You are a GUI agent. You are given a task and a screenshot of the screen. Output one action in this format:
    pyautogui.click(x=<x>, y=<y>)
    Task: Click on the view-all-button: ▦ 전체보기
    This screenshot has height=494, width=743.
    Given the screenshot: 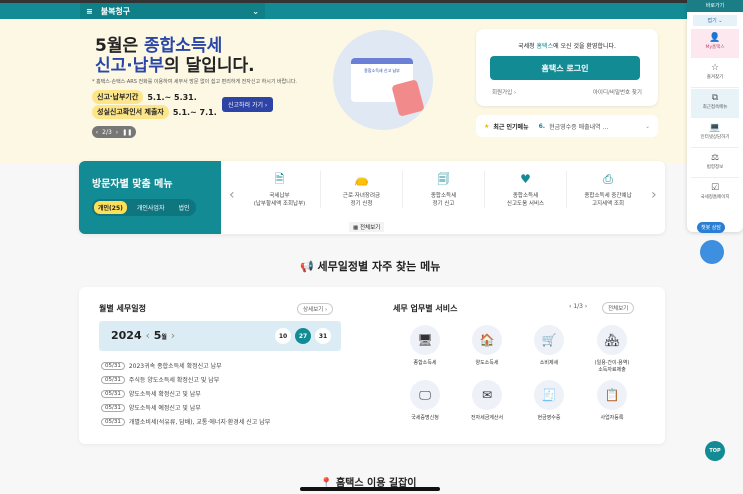 What is the action you would take?
    pyautogui.click(x=367, y=227)
    